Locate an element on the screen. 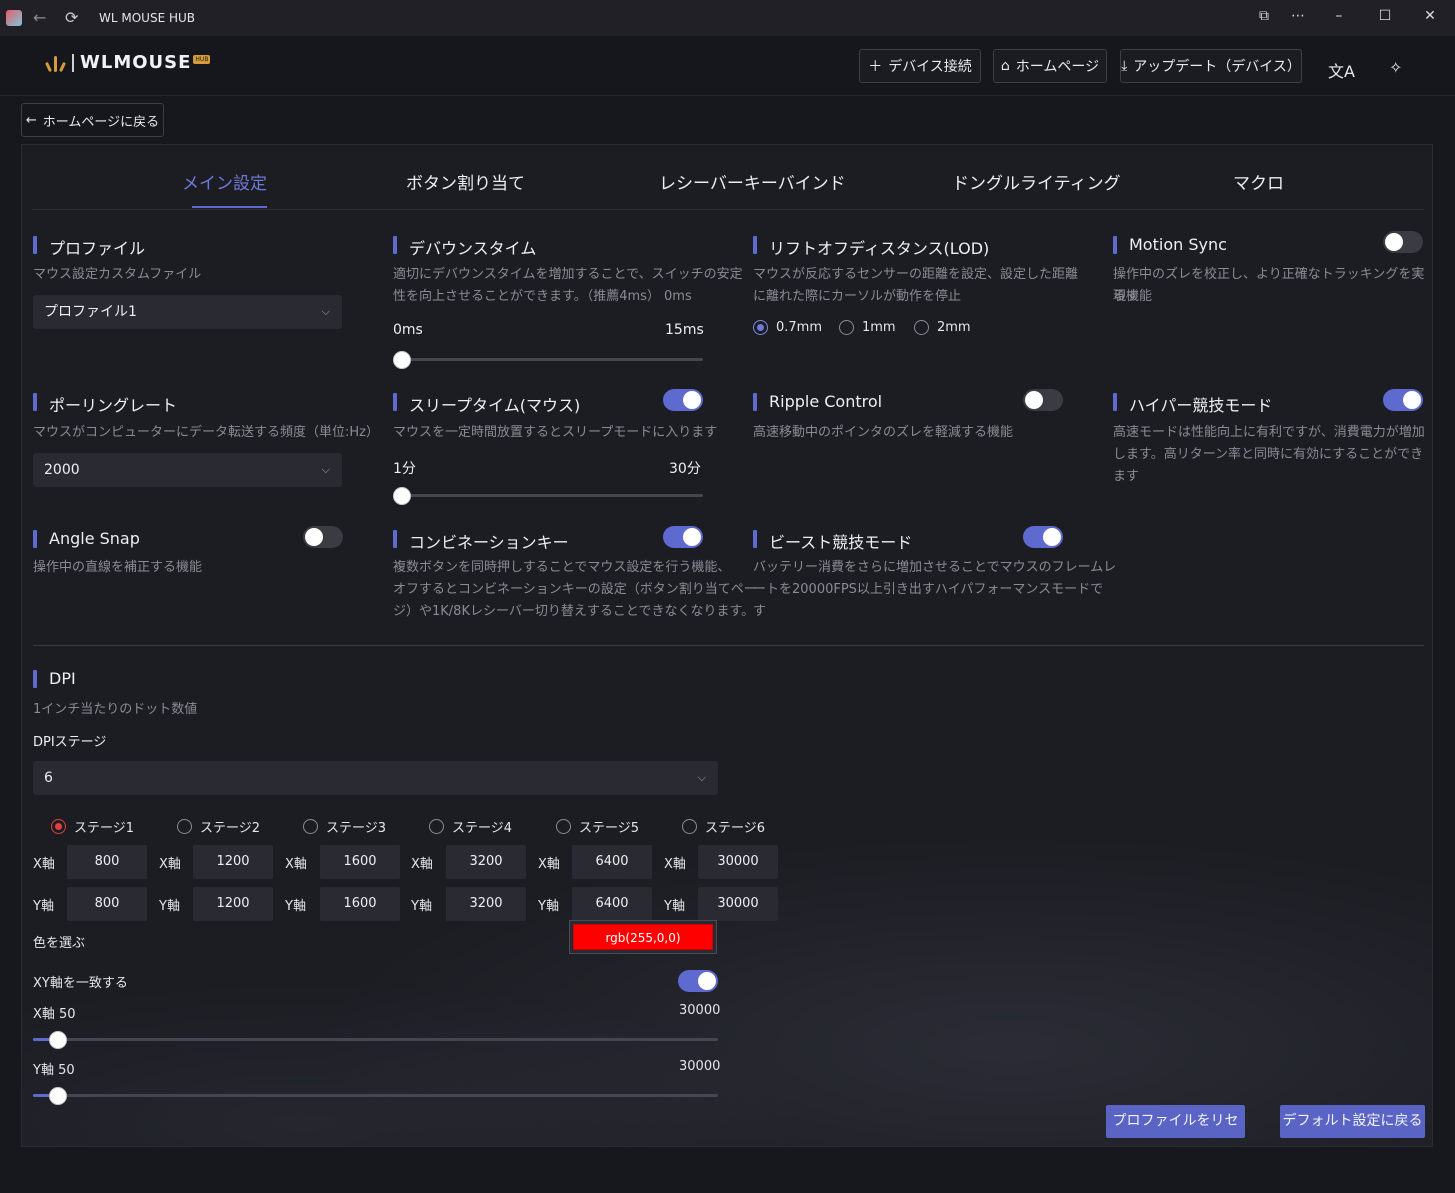 Image resolution: width=1455 pixels, height=1193 pixels. lod-option-1mm: 1mm is located at coordinates (867, 327).